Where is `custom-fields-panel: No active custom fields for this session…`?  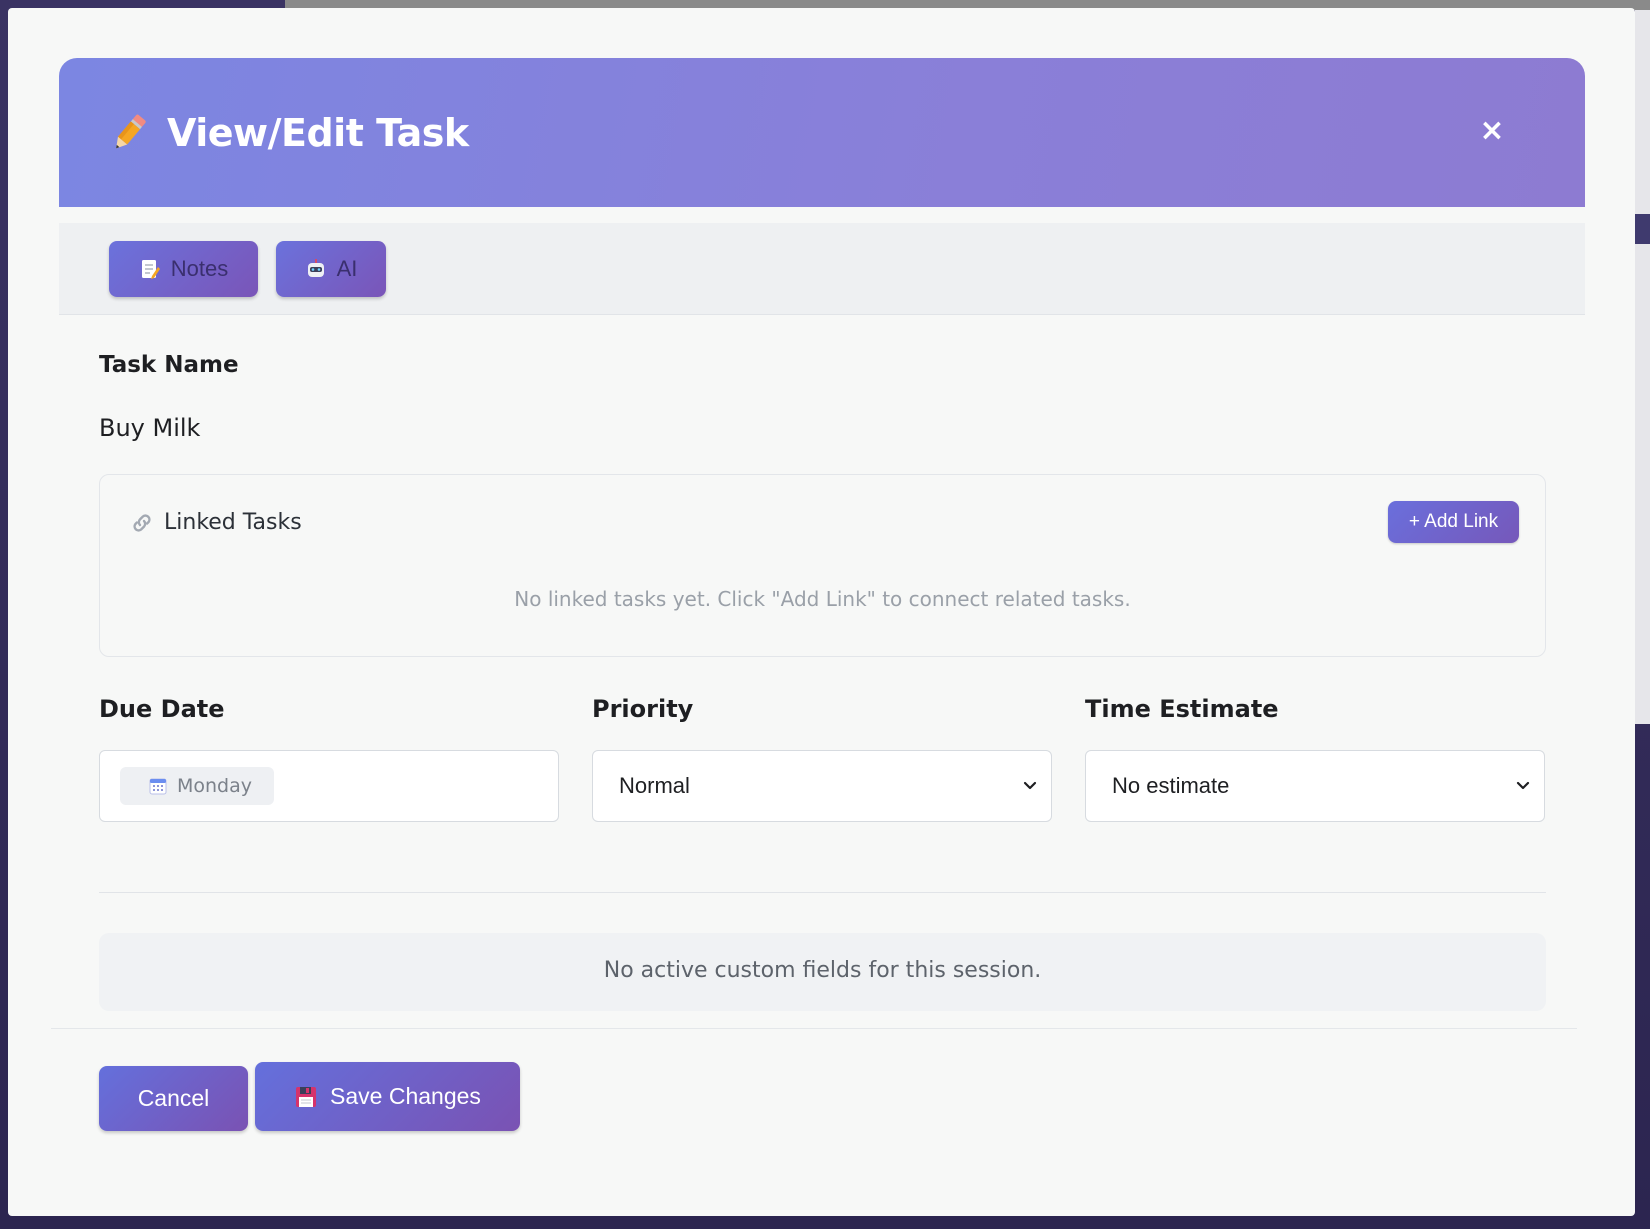
custom-fields-panel: No active custom fields for this session… is located at coordinates (822, 972).